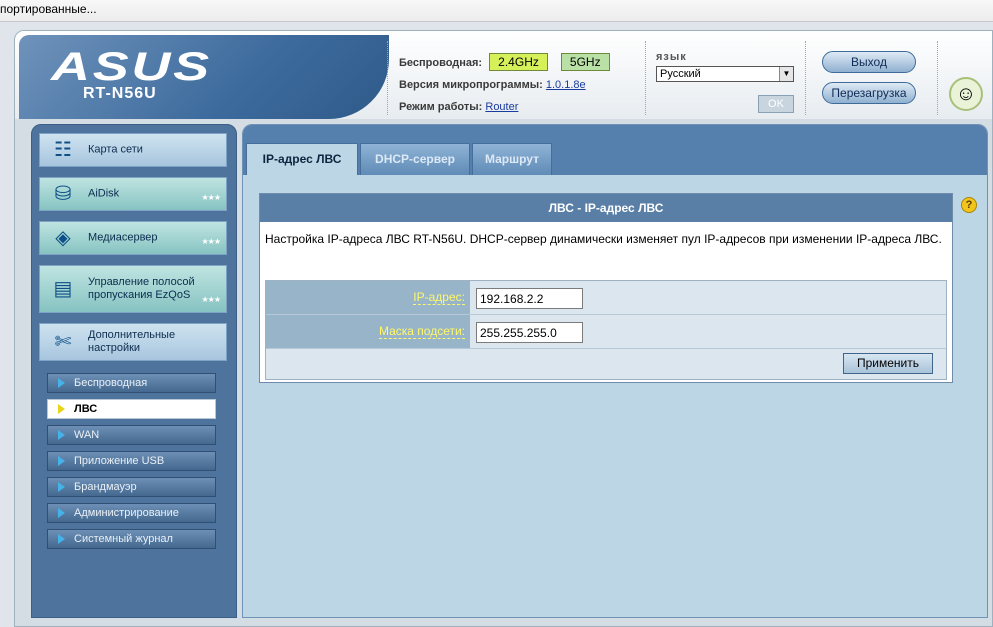  What do you see at coordinates (104, 193) in the screenshot?
I see `sidebar-item-label: AiDisk` at bounding box center [104, 193].